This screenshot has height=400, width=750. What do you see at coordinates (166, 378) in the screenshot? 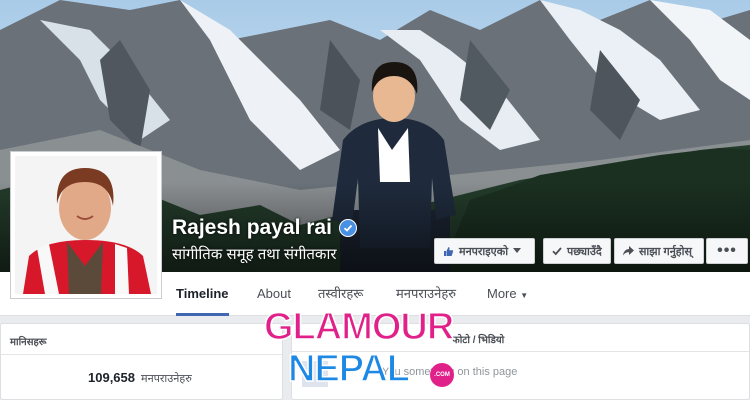
I see `likes-label: मनपराउनेहरु` at bounding box center [166, 378].